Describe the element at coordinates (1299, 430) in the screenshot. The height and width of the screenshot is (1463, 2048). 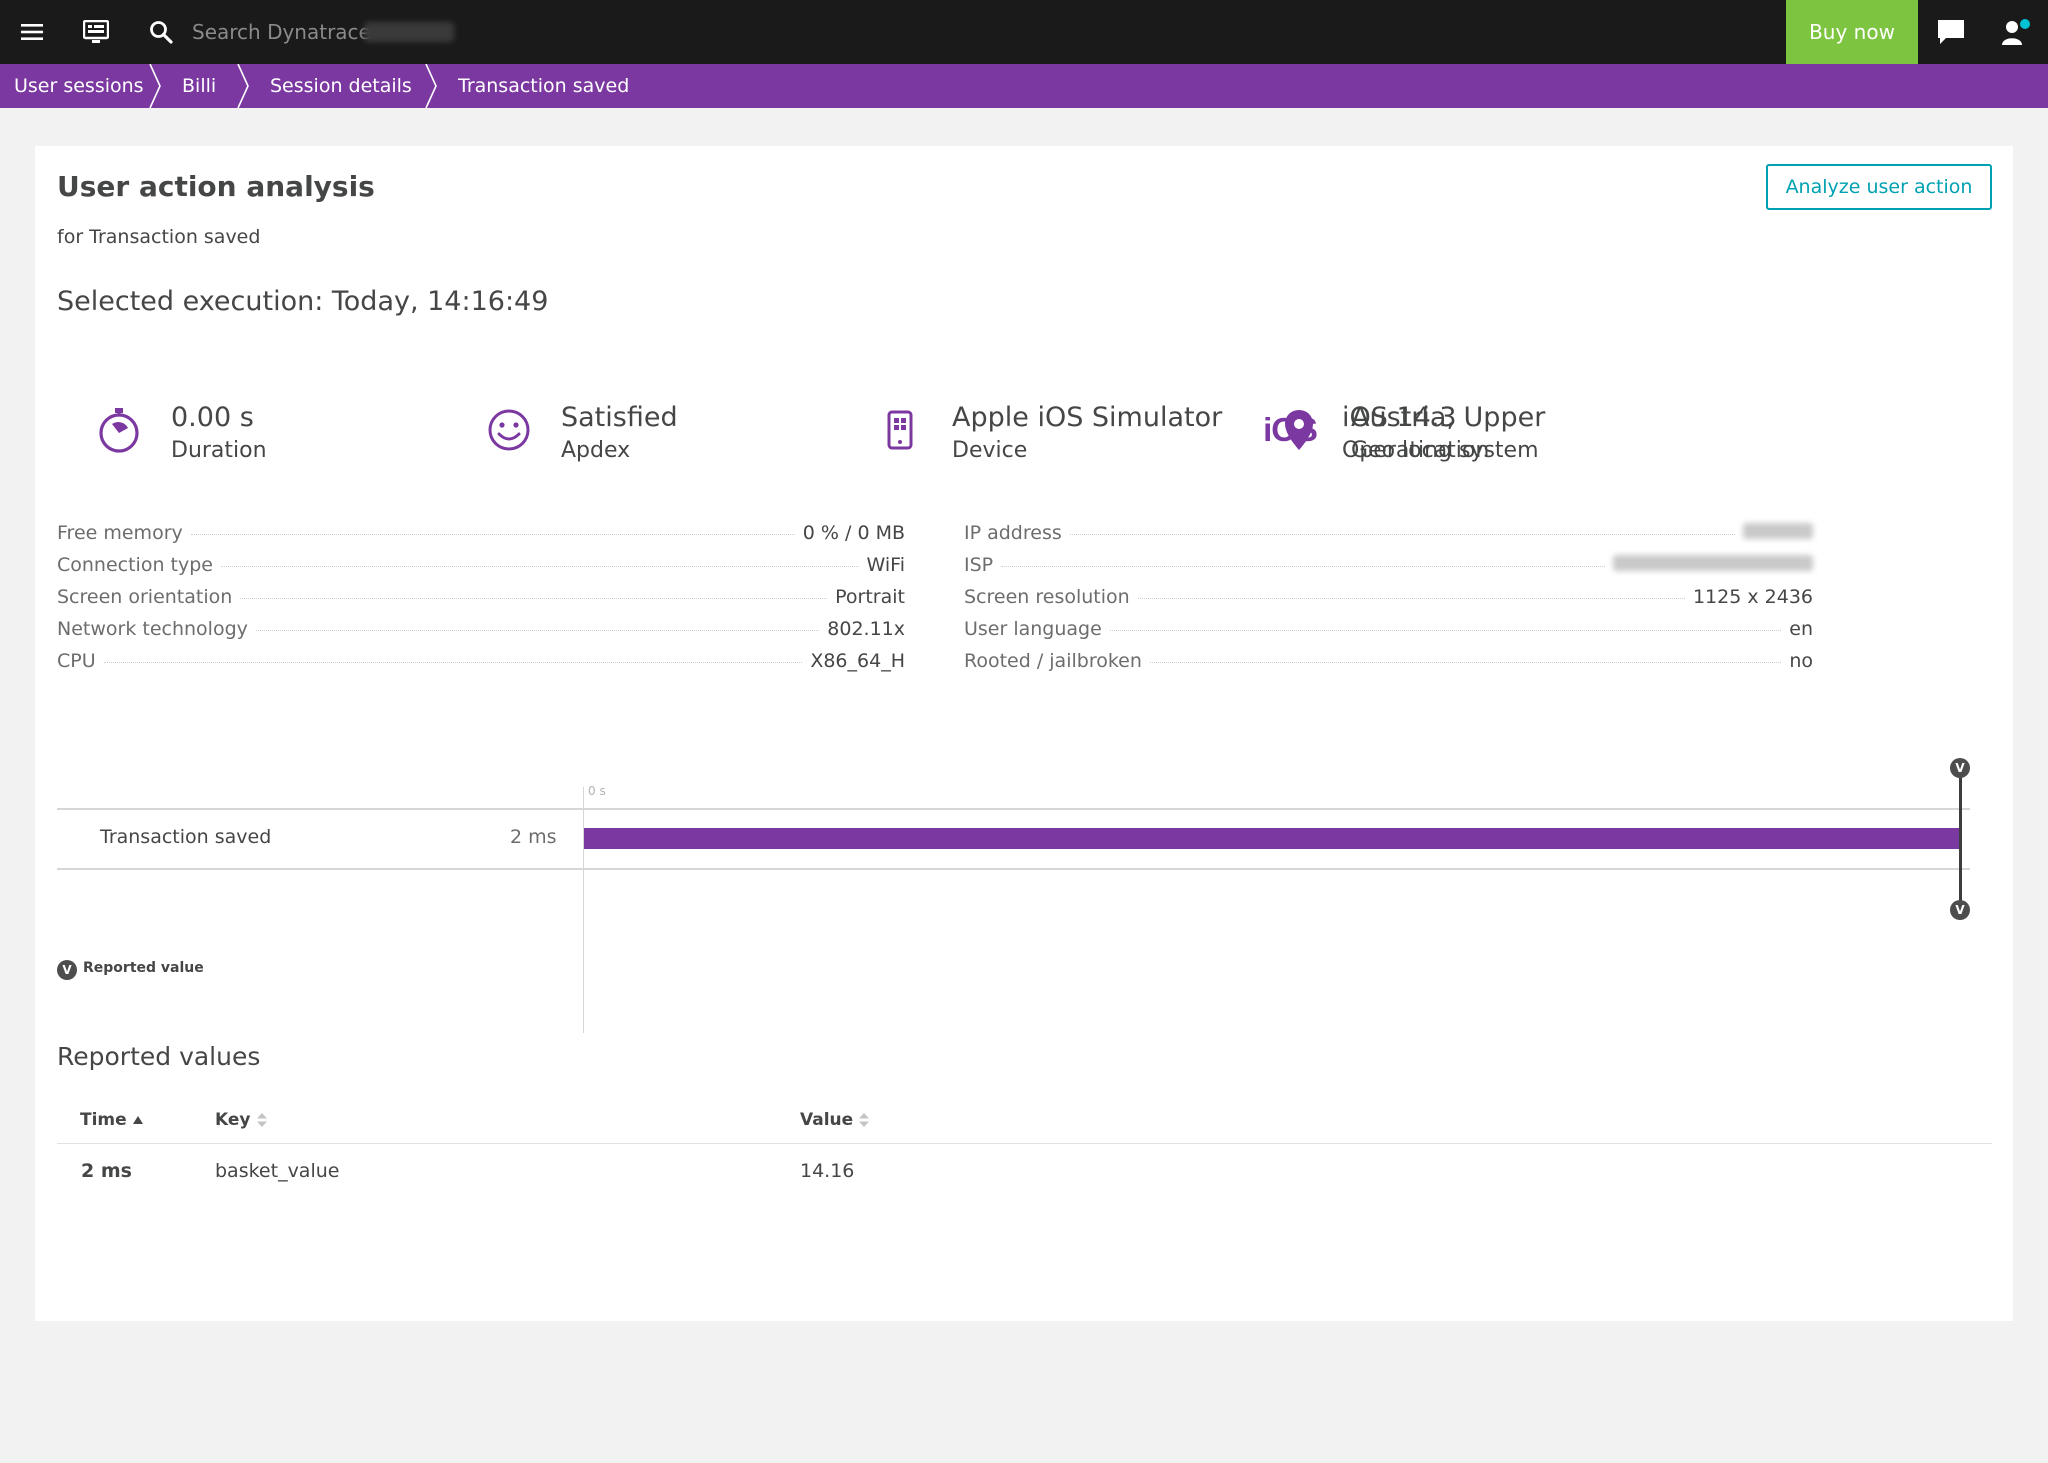
I see `location-pin-icon` at that location.